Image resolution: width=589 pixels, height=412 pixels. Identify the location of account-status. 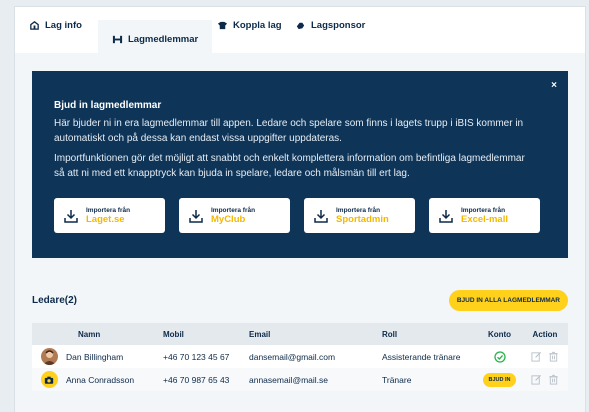
(499, 356).